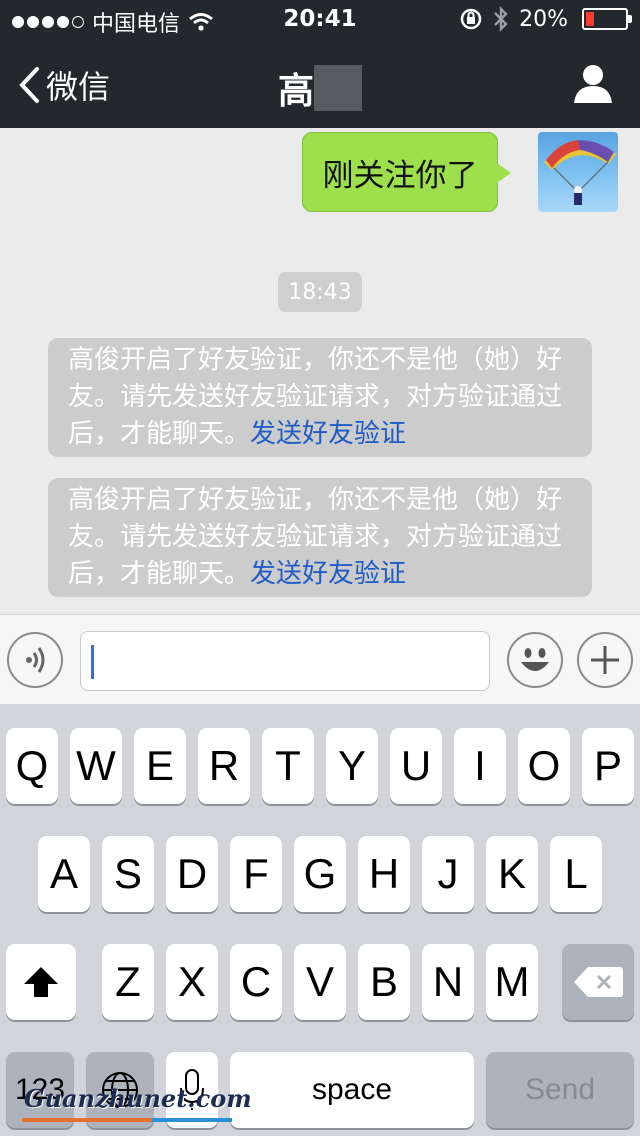 Image resolution: width=640 pixels, height=1136 pixels. Describe the element at coordinates (288, 766) in the screenshot. I see `key-t: T` at that location.